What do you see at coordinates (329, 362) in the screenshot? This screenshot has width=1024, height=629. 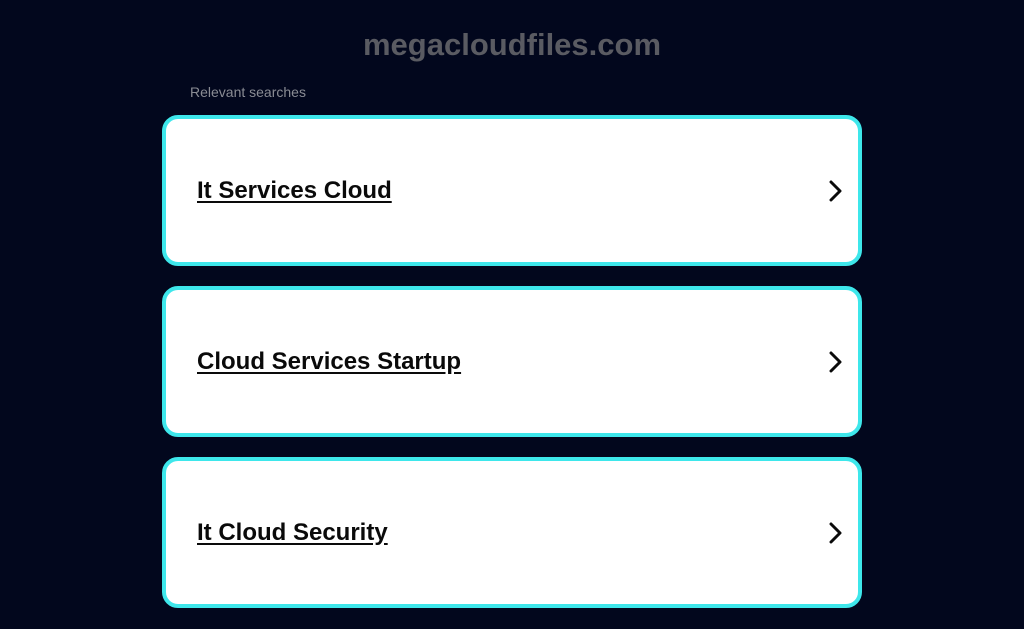 I see `result-link: Cloud Services Startup` at bounding box center [329, 362].